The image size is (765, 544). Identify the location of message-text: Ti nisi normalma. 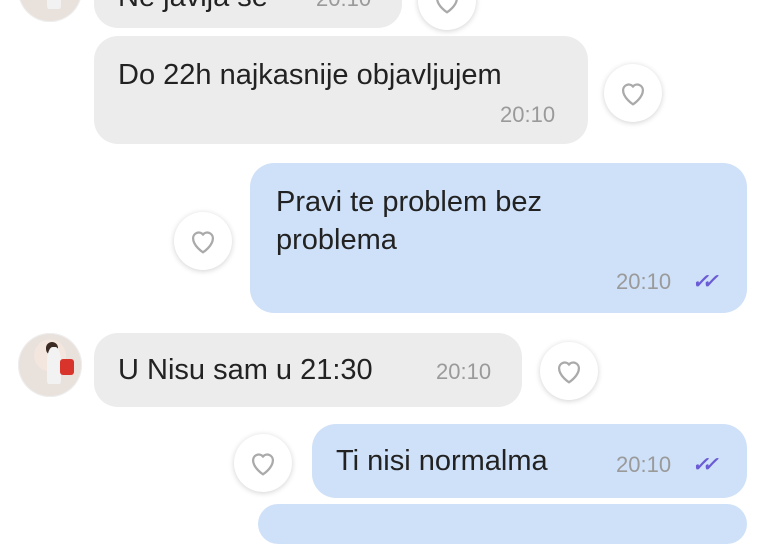
(442, 461).